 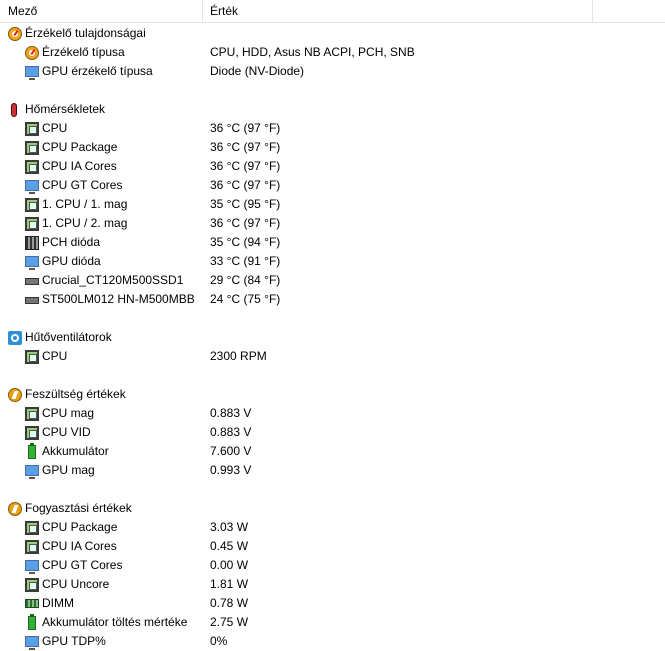 I want to click on sensor-label: CPU mag, so click(x=68, y=413).